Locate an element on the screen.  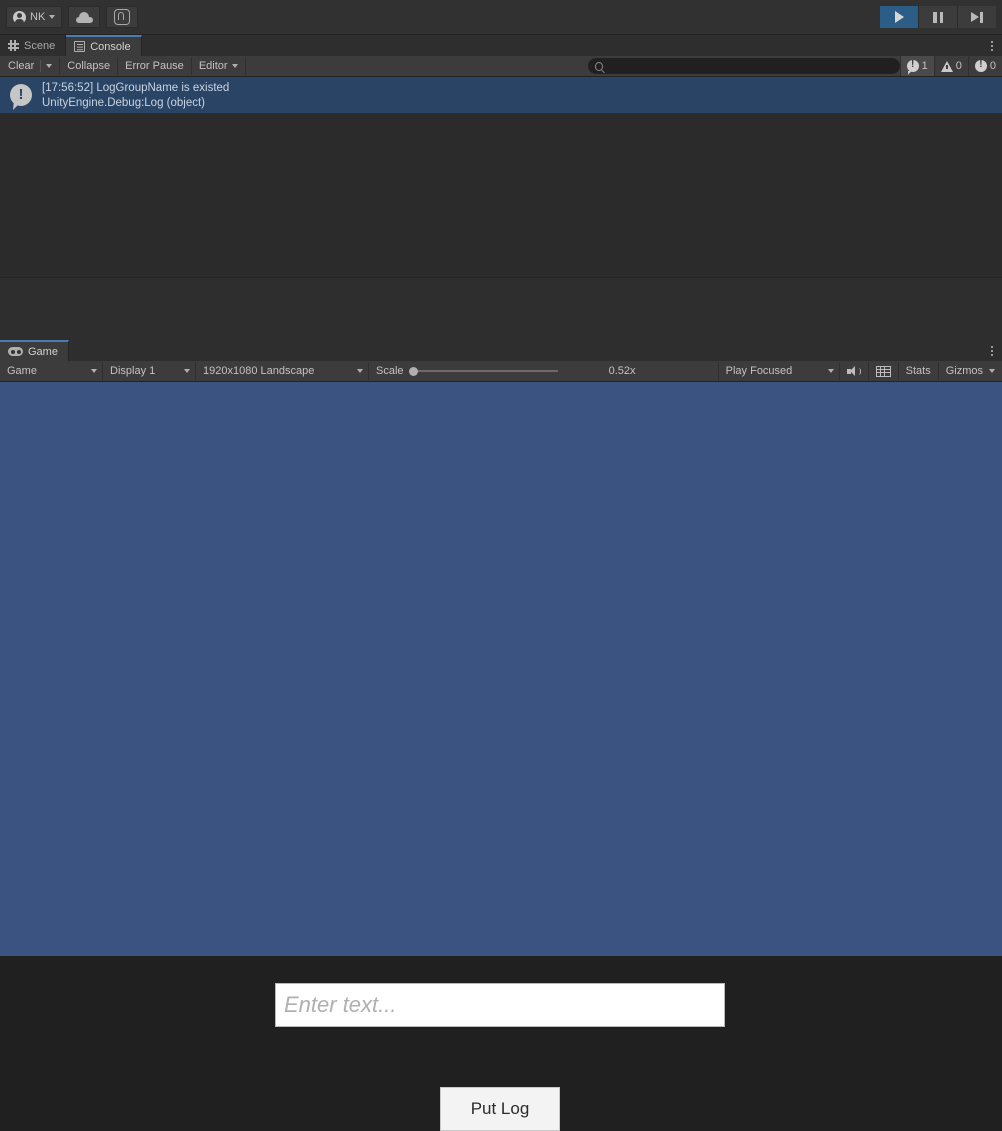
error-pause-label: Error Pause is located at coordinates (154, 66).